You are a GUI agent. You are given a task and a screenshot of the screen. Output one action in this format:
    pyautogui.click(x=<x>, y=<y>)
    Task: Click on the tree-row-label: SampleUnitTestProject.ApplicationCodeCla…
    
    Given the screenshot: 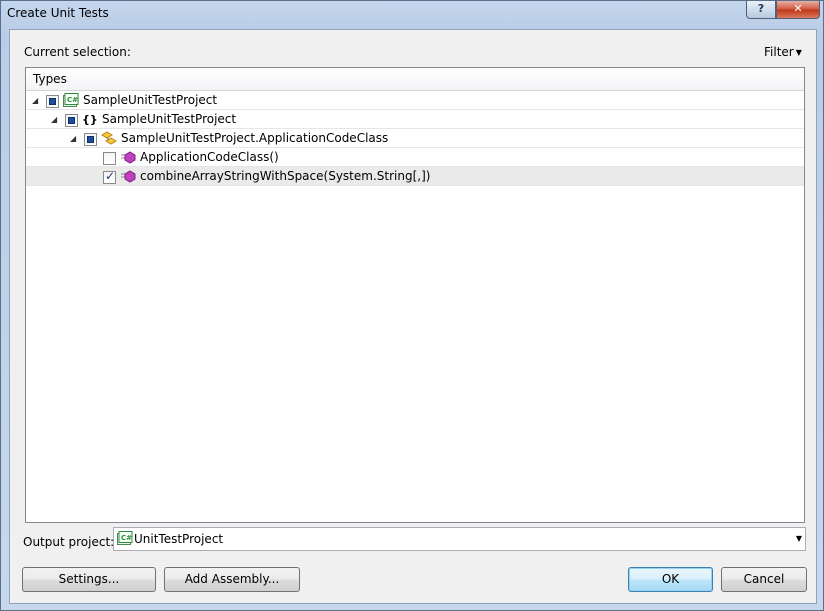 What is the action you would take?
    pyautogui.click(x=255, y=138)
    